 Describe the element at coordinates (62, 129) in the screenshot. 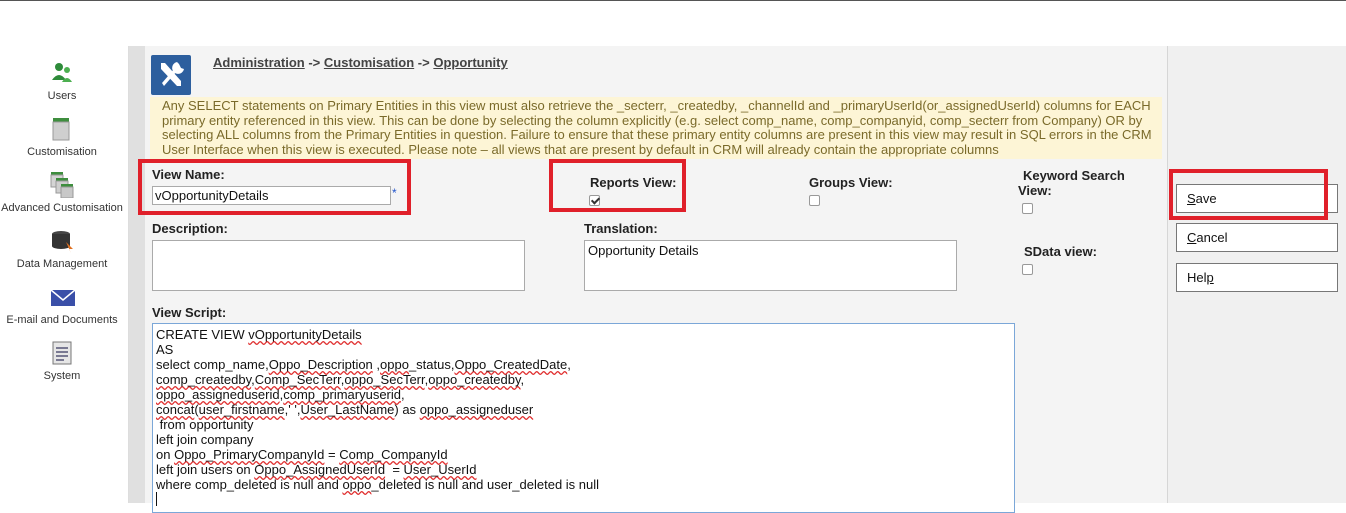

I see `customisation-icon` at that location.